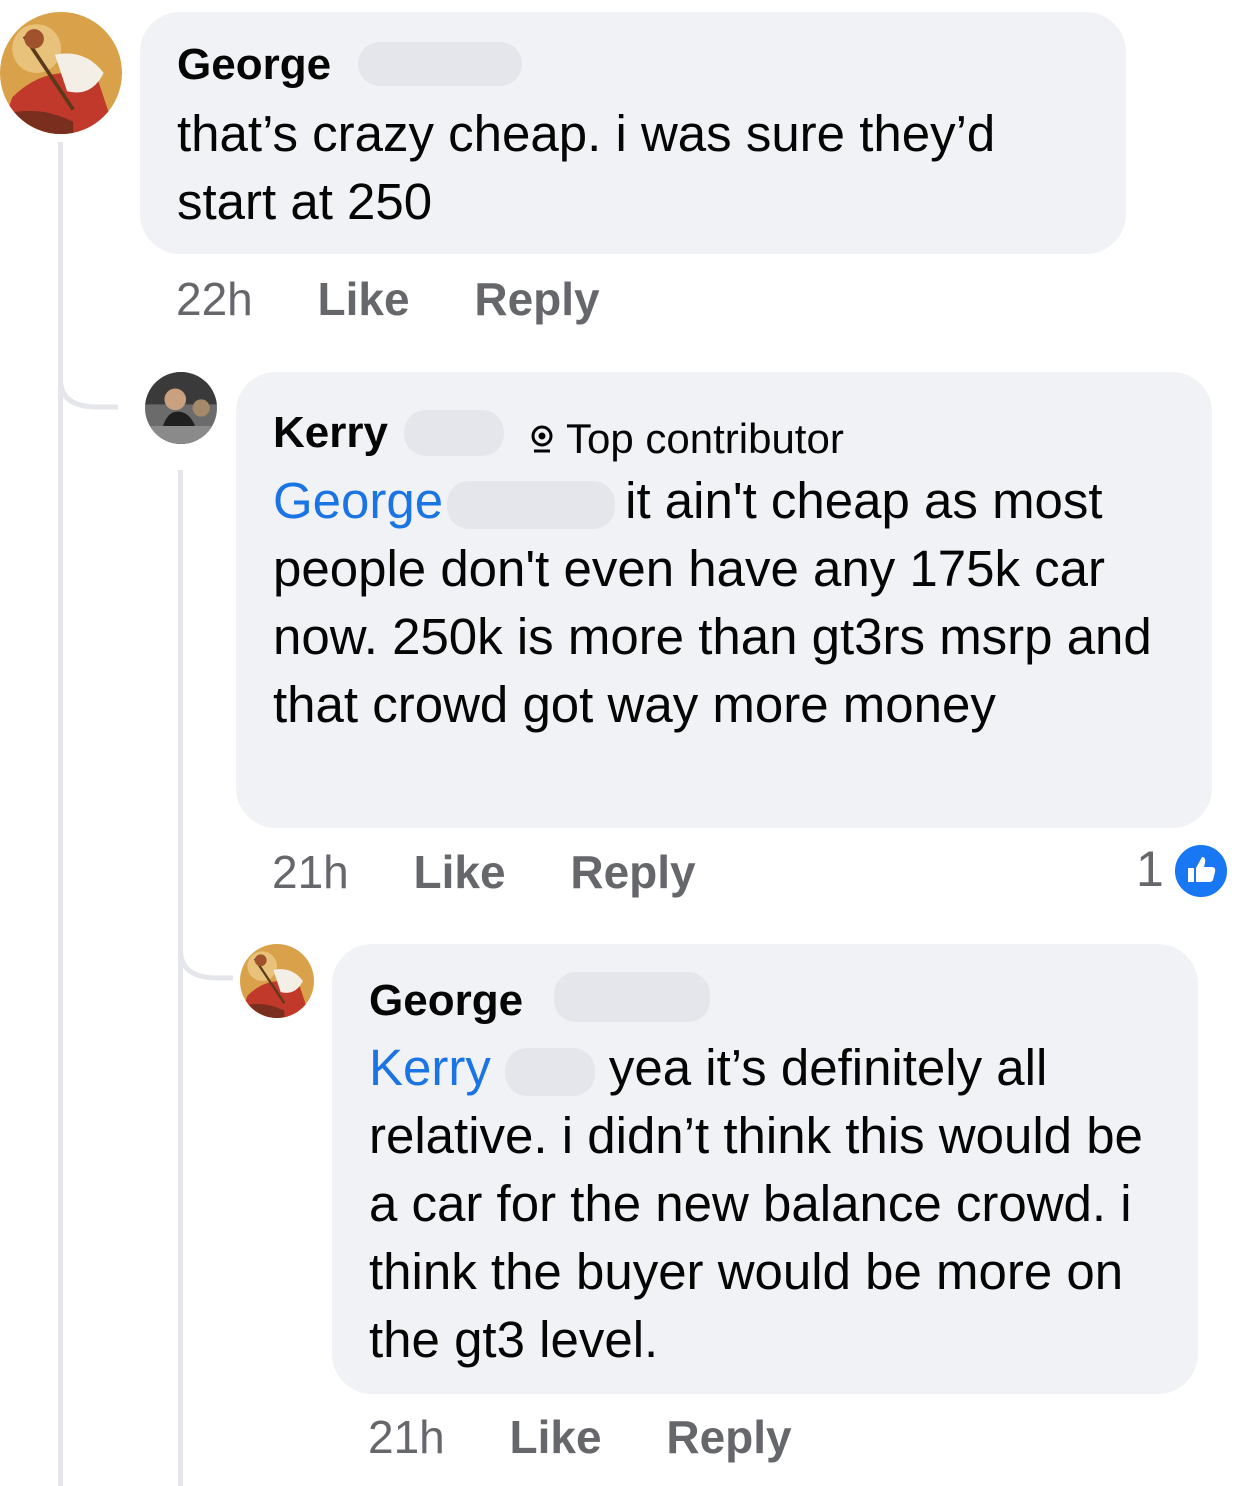 This screenshot has width=1249, height=1486. What do you see at coordinates (864, 500) in the screenshot?
I see `comment-text-first: it ain't cheap as most` at bounding box center [864, 500].